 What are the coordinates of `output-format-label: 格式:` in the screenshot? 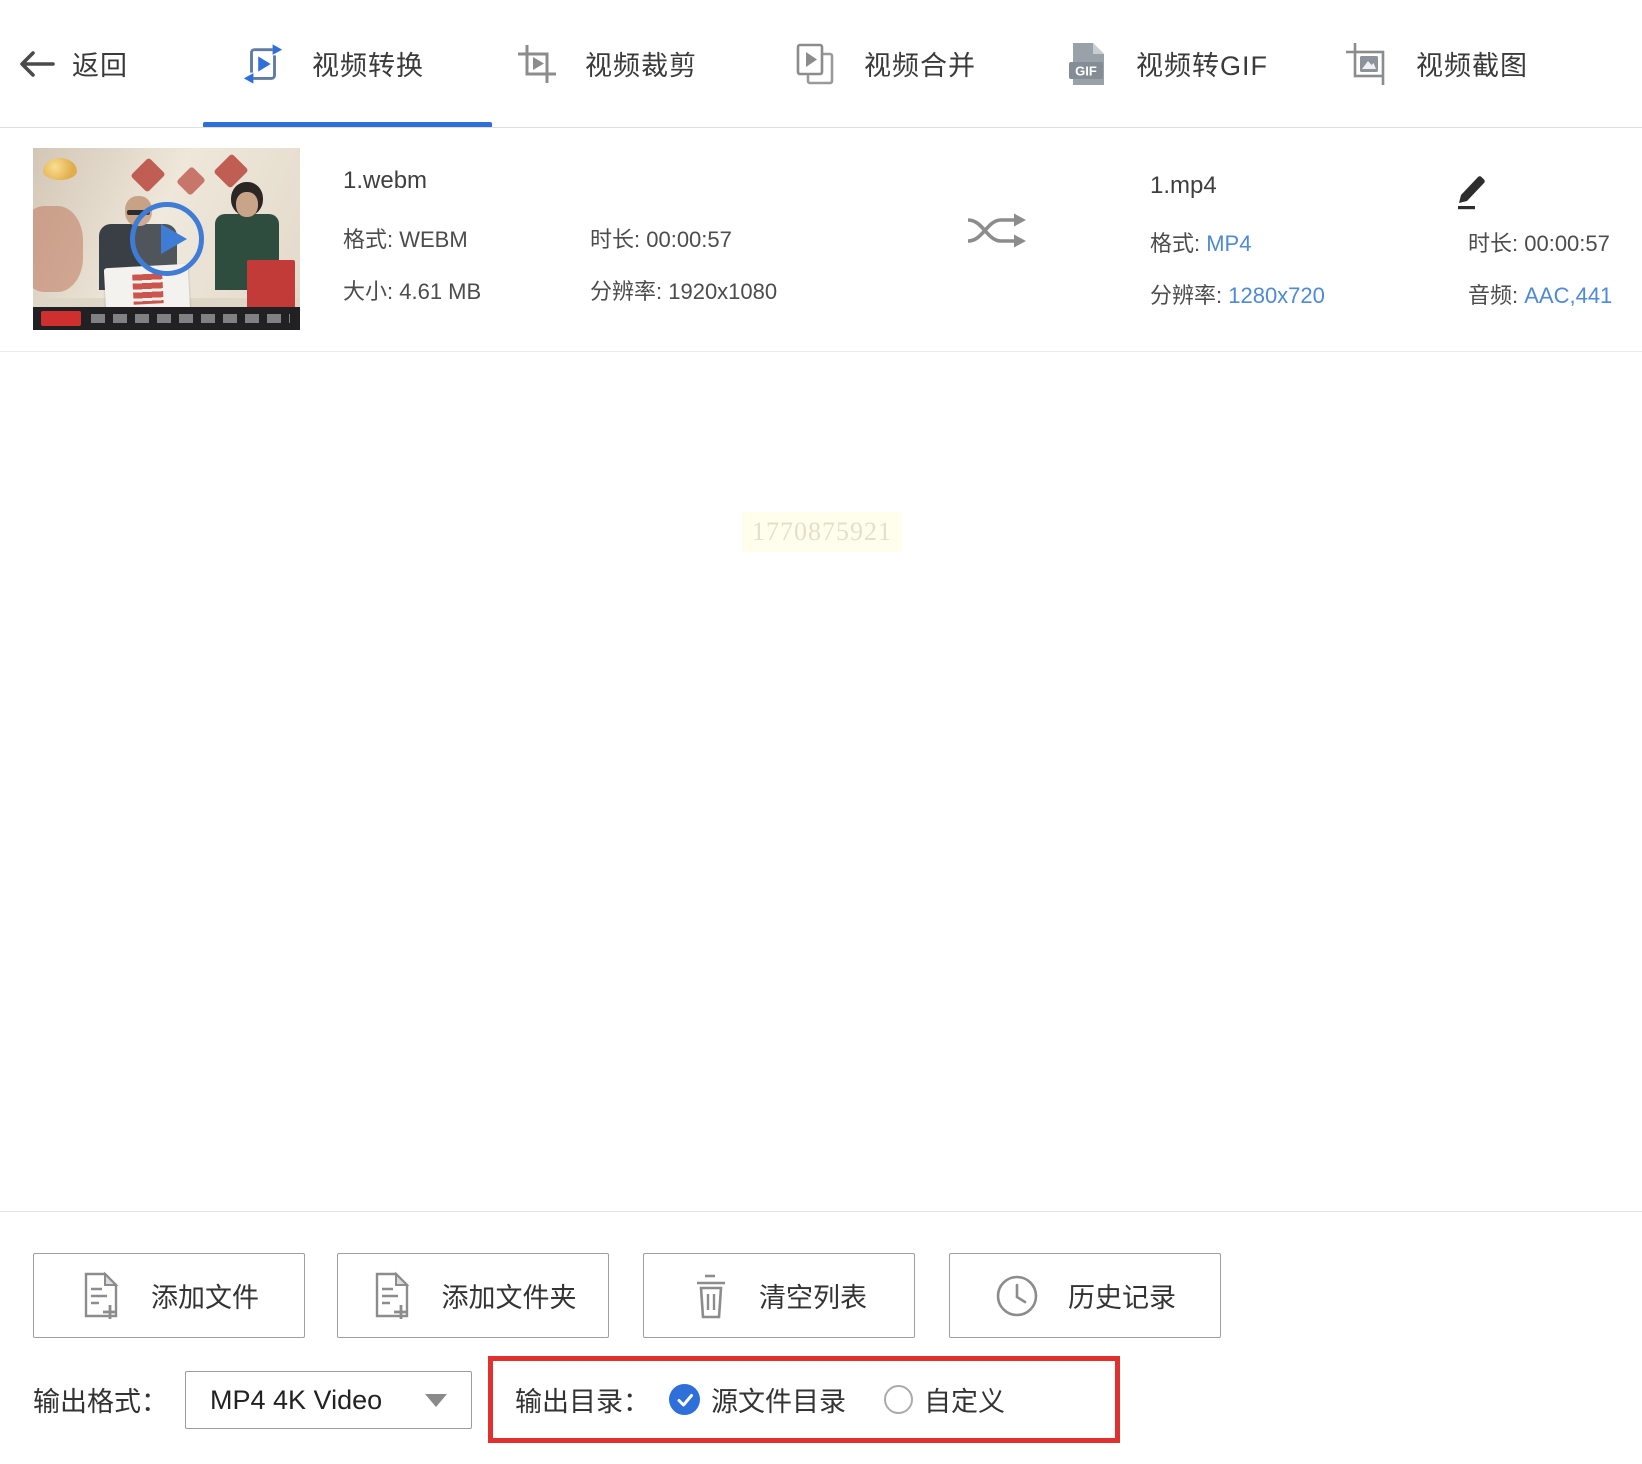 It's located at (1178, 243).